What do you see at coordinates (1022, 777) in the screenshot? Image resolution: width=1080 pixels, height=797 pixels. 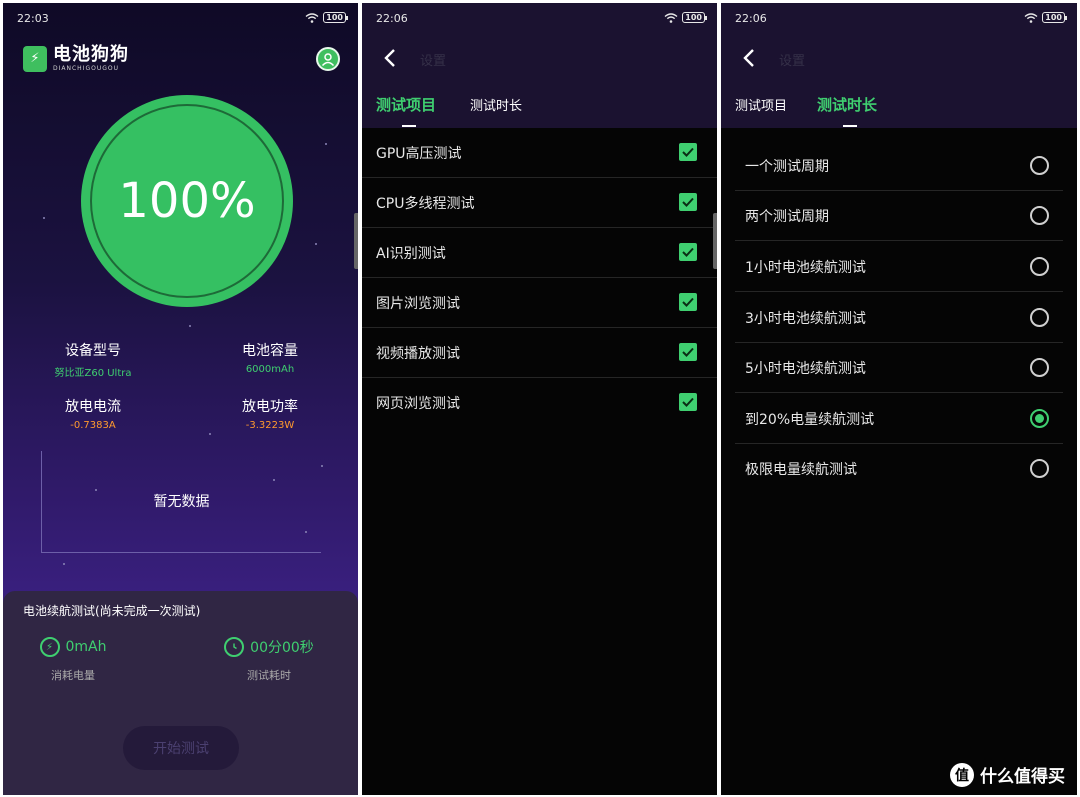 I see `watermark-text: 什么值得买` at bounding box center [1022, 777].